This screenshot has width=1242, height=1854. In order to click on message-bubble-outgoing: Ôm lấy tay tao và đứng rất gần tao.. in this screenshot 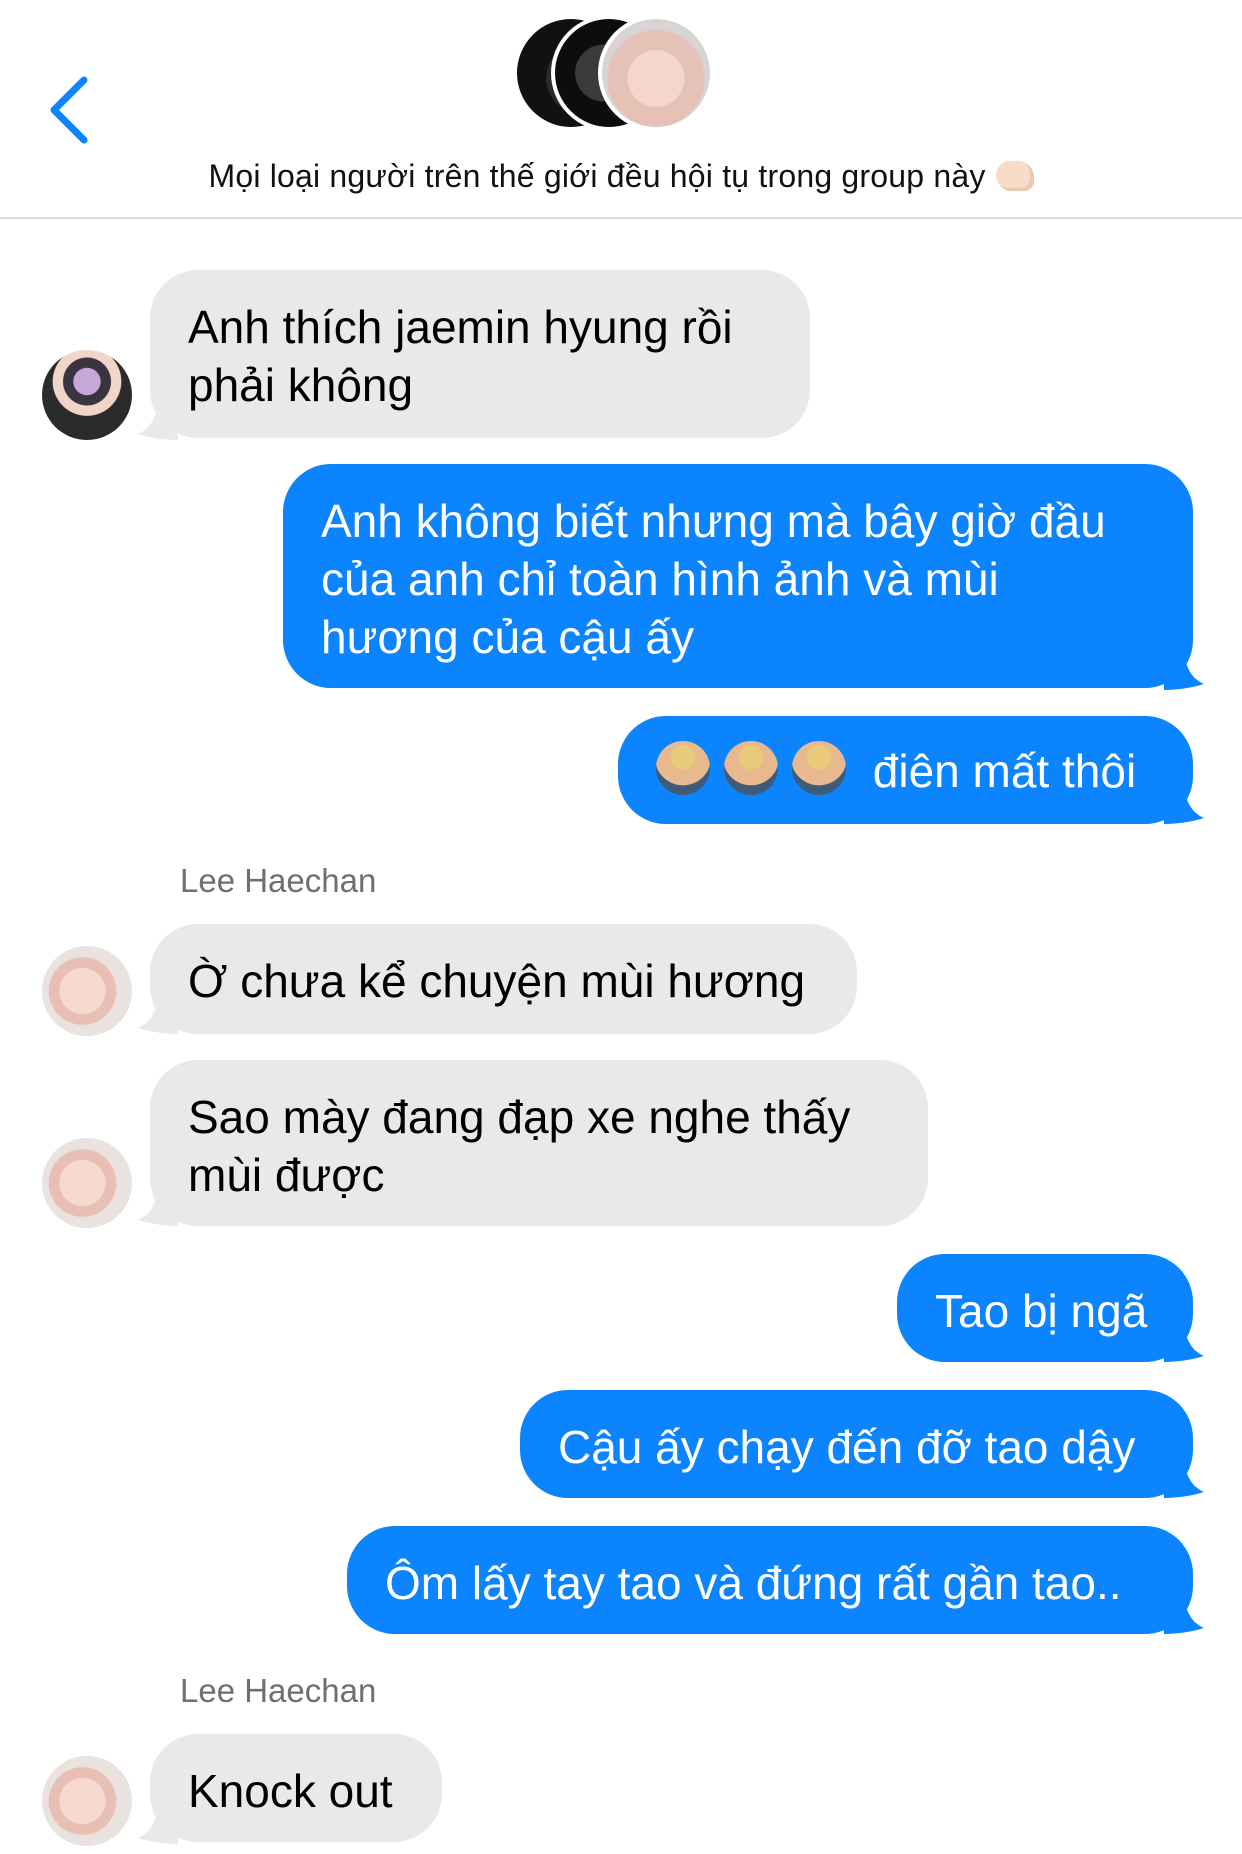, I will do `click(770, 1580)`.